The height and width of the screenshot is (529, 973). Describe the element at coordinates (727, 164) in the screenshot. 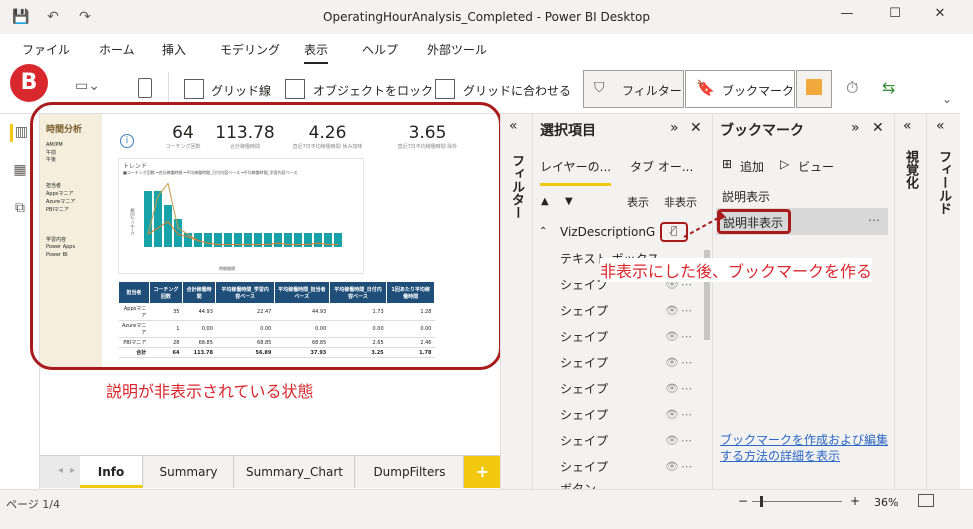

I see `add-bookmark-icon: ⊞` at that location.